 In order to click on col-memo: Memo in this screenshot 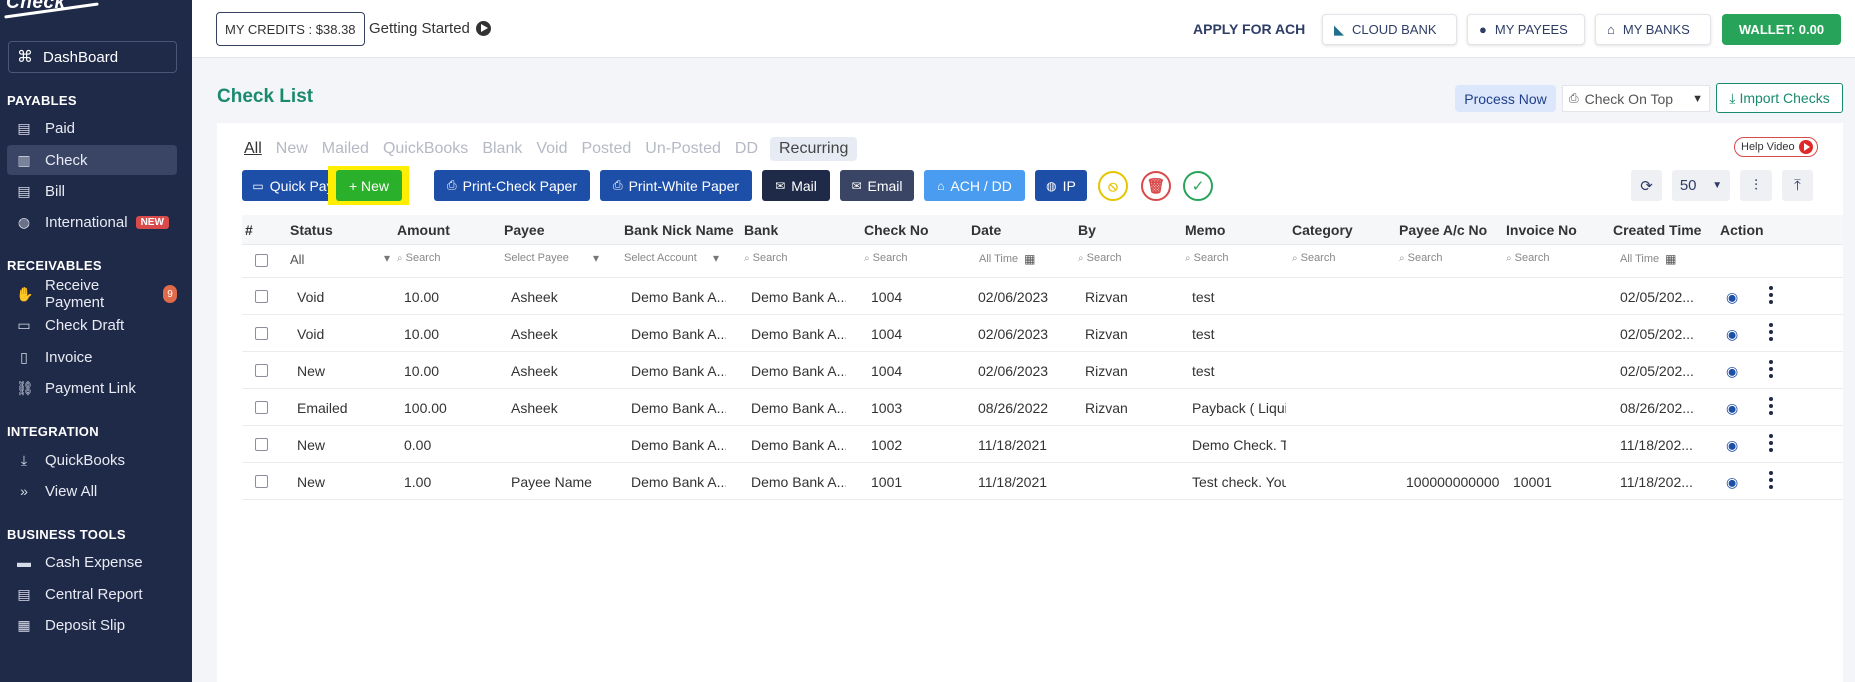, I will do `click(1205, 230)`.